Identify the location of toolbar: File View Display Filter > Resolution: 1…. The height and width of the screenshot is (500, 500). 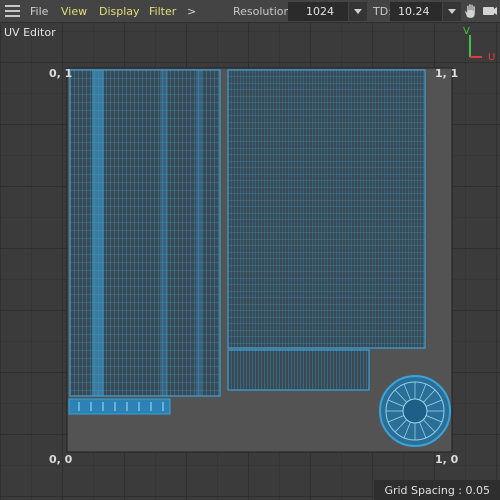
(250, 11).